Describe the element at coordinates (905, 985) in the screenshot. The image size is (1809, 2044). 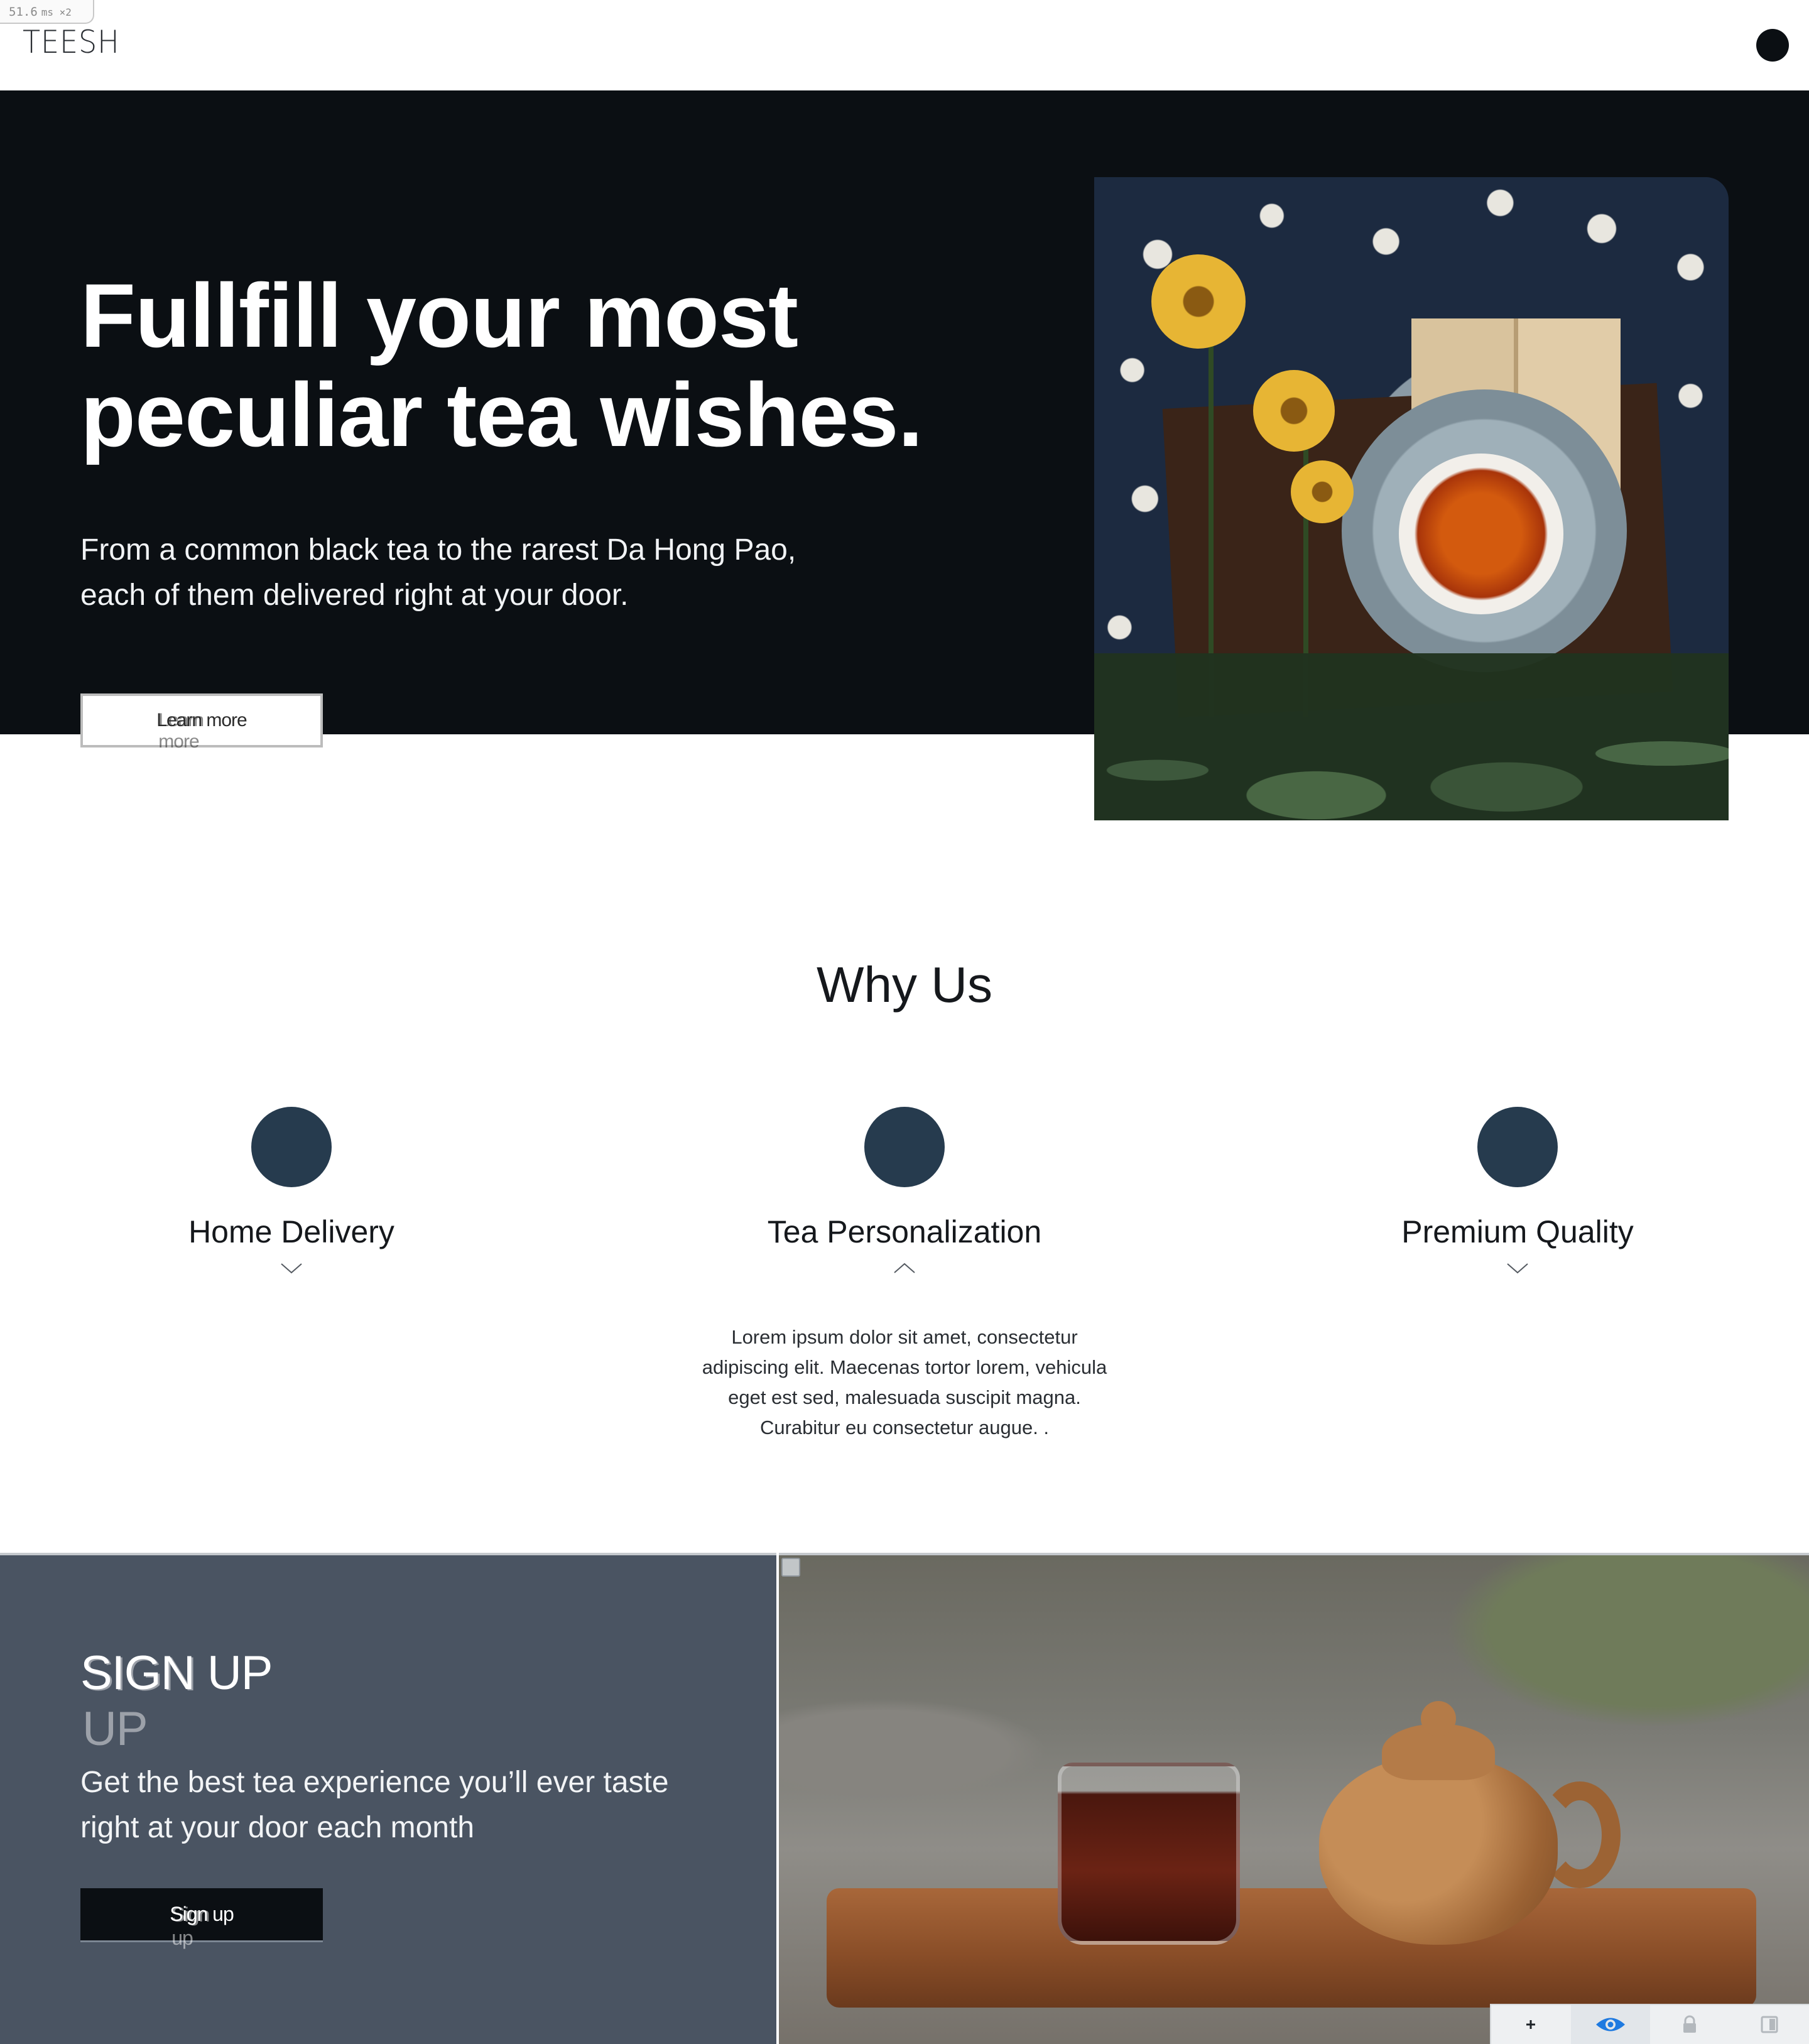
I see `why-us-title: Why Us` at that location.